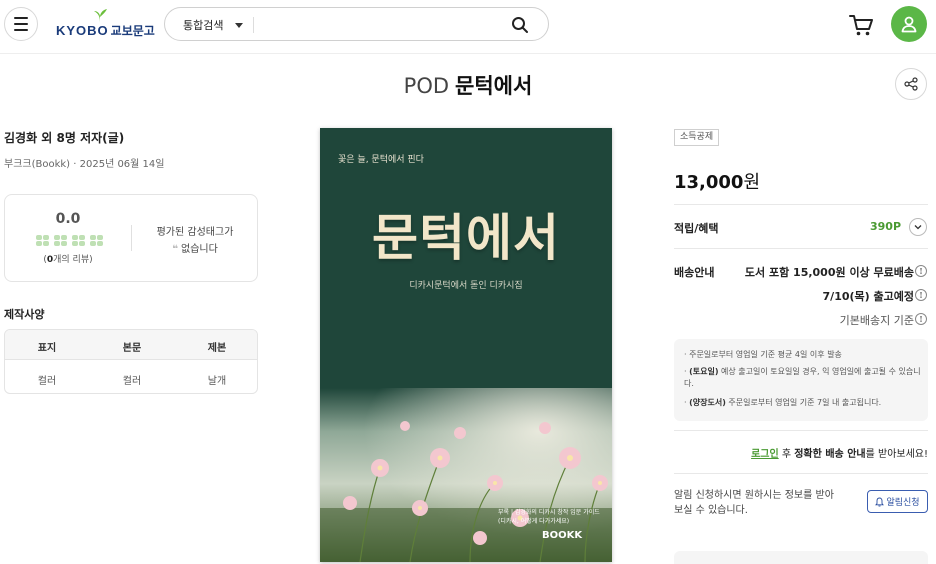  What do you see at coordinates (697, 137) in the screenshot?
I see `tax-deduction-badge: 소득공제` at bounding box center [697, 137].